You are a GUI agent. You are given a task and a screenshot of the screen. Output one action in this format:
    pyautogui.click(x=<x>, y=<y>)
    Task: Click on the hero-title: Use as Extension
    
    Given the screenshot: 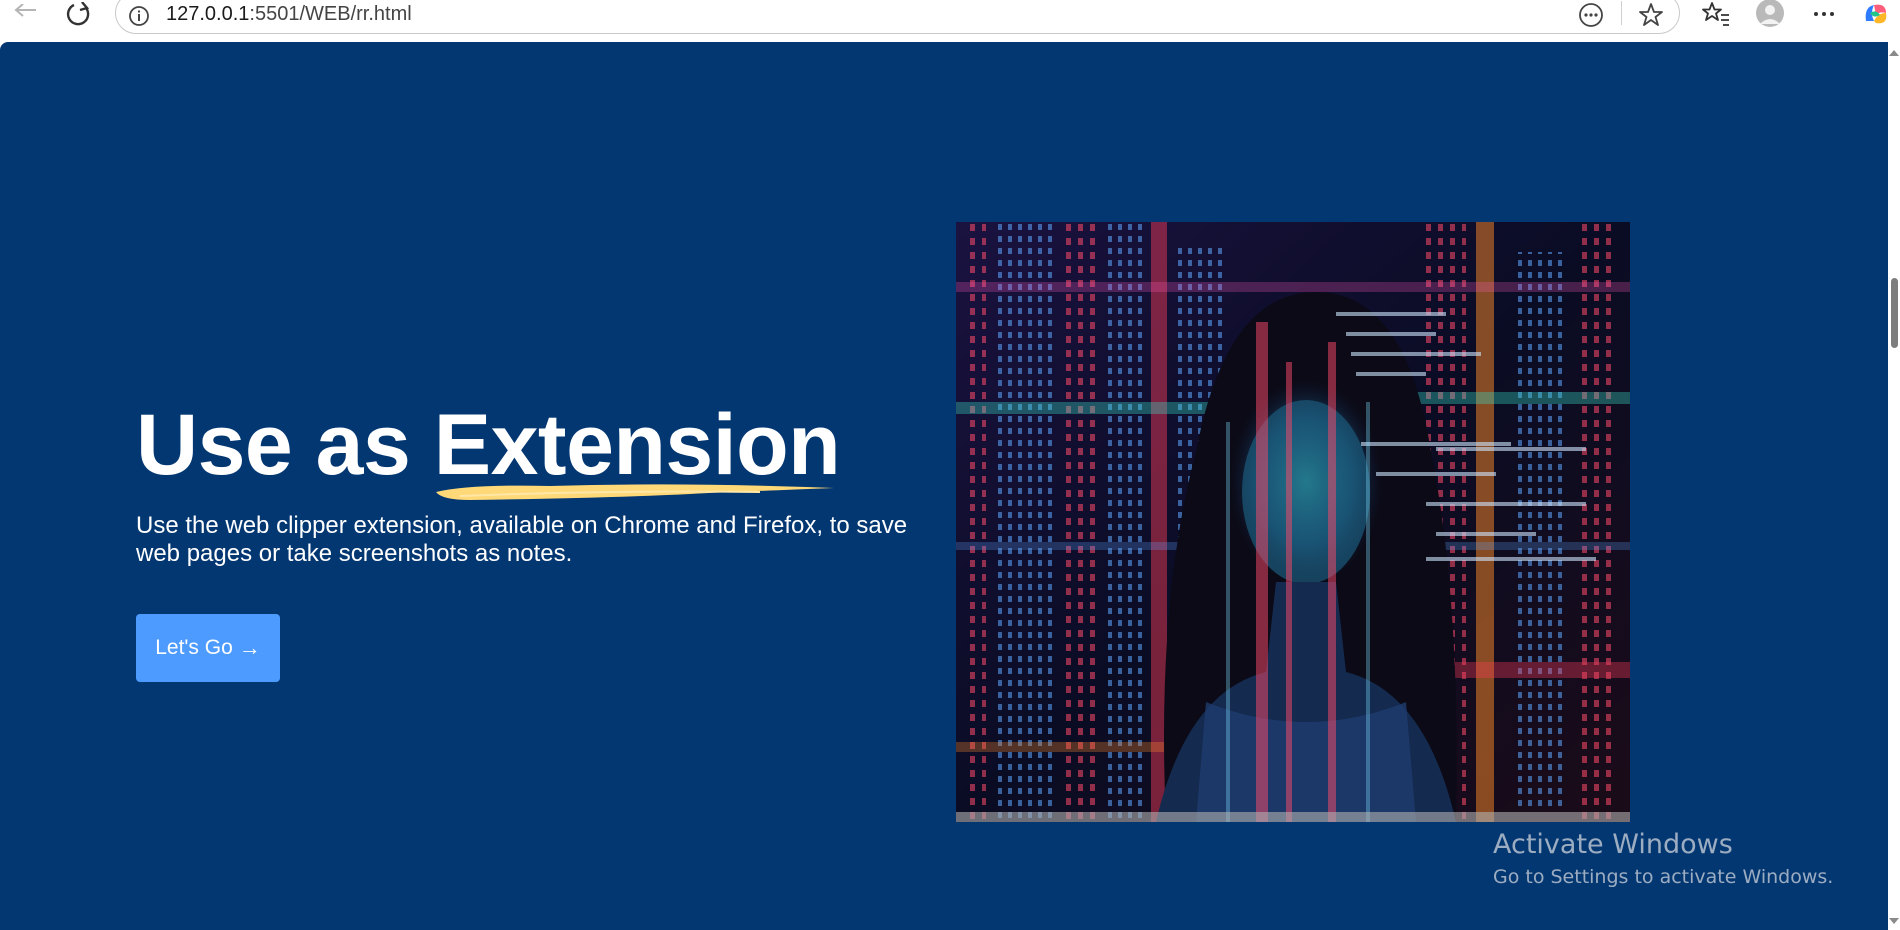 What is the action you would take?
    pyautogui.click(x=536, y=451)
    